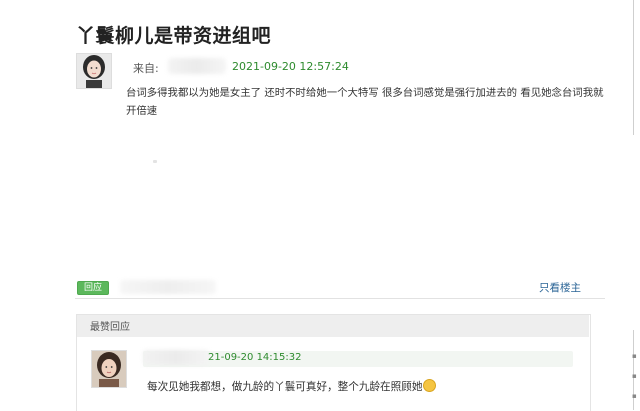  Describe the element at coordinates (94, 71) in the screenshot. I see `author-avatar` at that location.